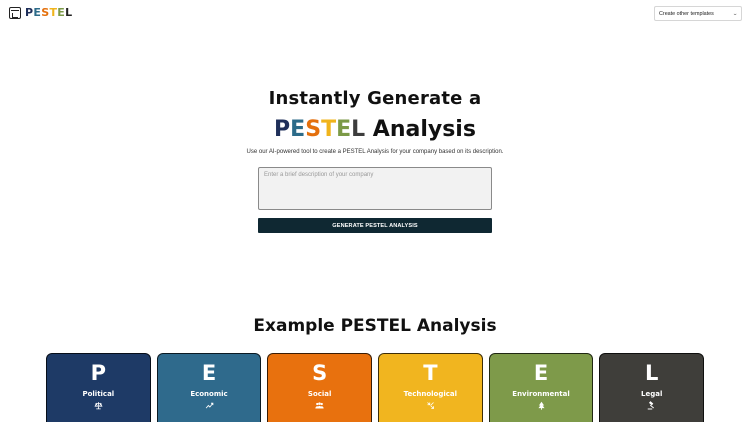 The width and height of the screenshot is (750, 422). I want to click on card-label: Legal, so click(652, 394).